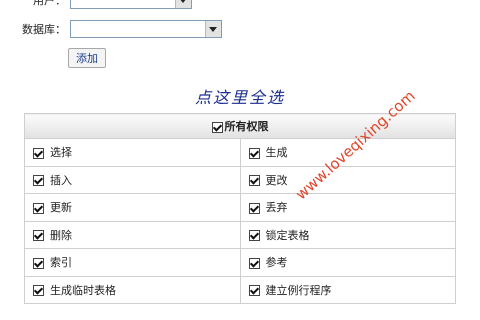 The image size is (480, 320). I want to click on perm-cell: 丢弃, so click(347, 207).